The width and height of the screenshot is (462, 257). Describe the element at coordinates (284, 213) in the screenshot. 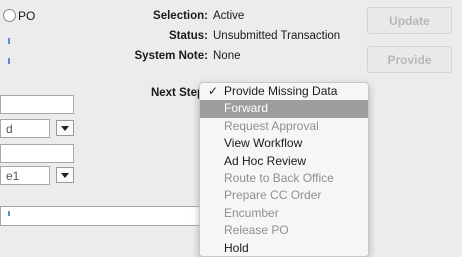

I see `menu-item-encumber: Encumber` at that location.